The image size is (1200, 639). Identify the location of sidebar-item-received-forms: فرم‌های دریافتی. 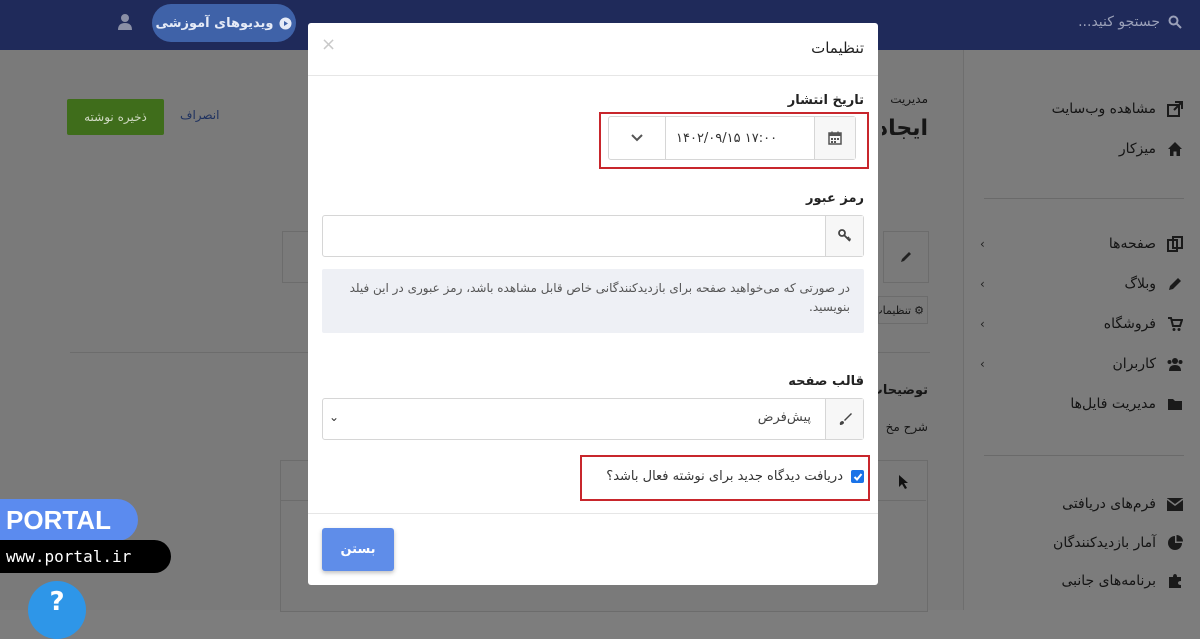
(1123, 504).